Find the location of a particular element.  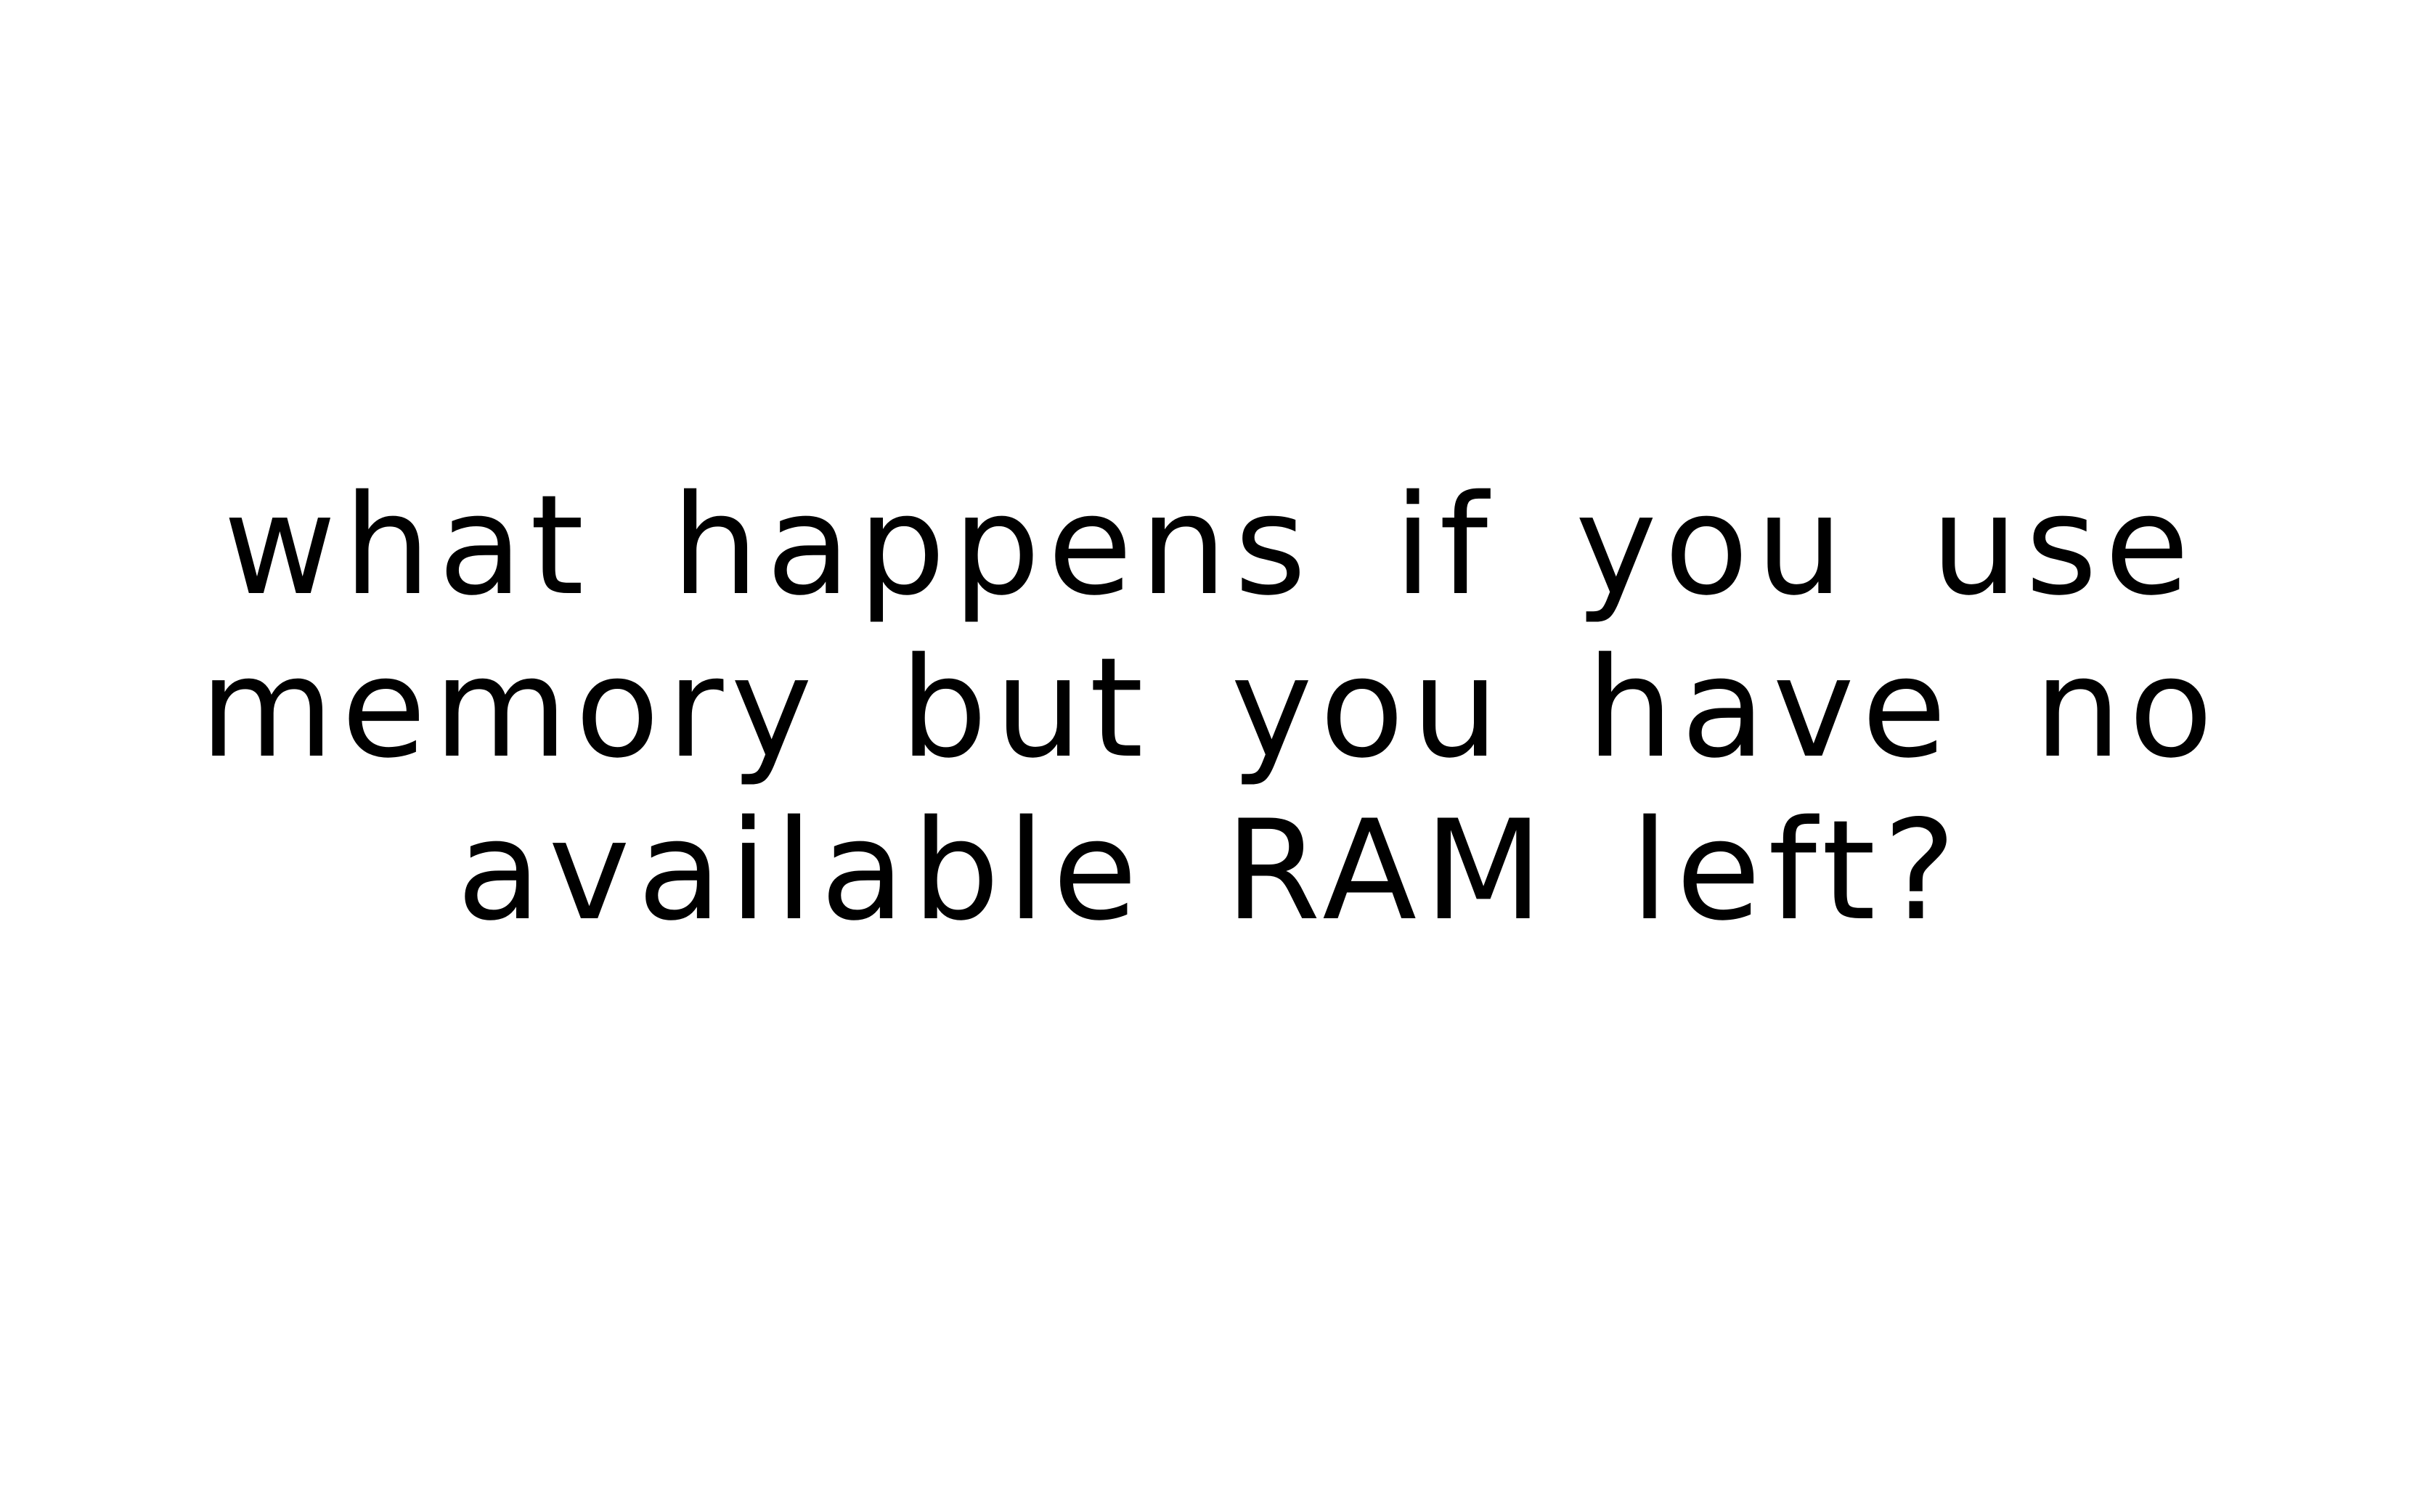

question-line-2: memory but you have no is located at coordinates (1210, 708).